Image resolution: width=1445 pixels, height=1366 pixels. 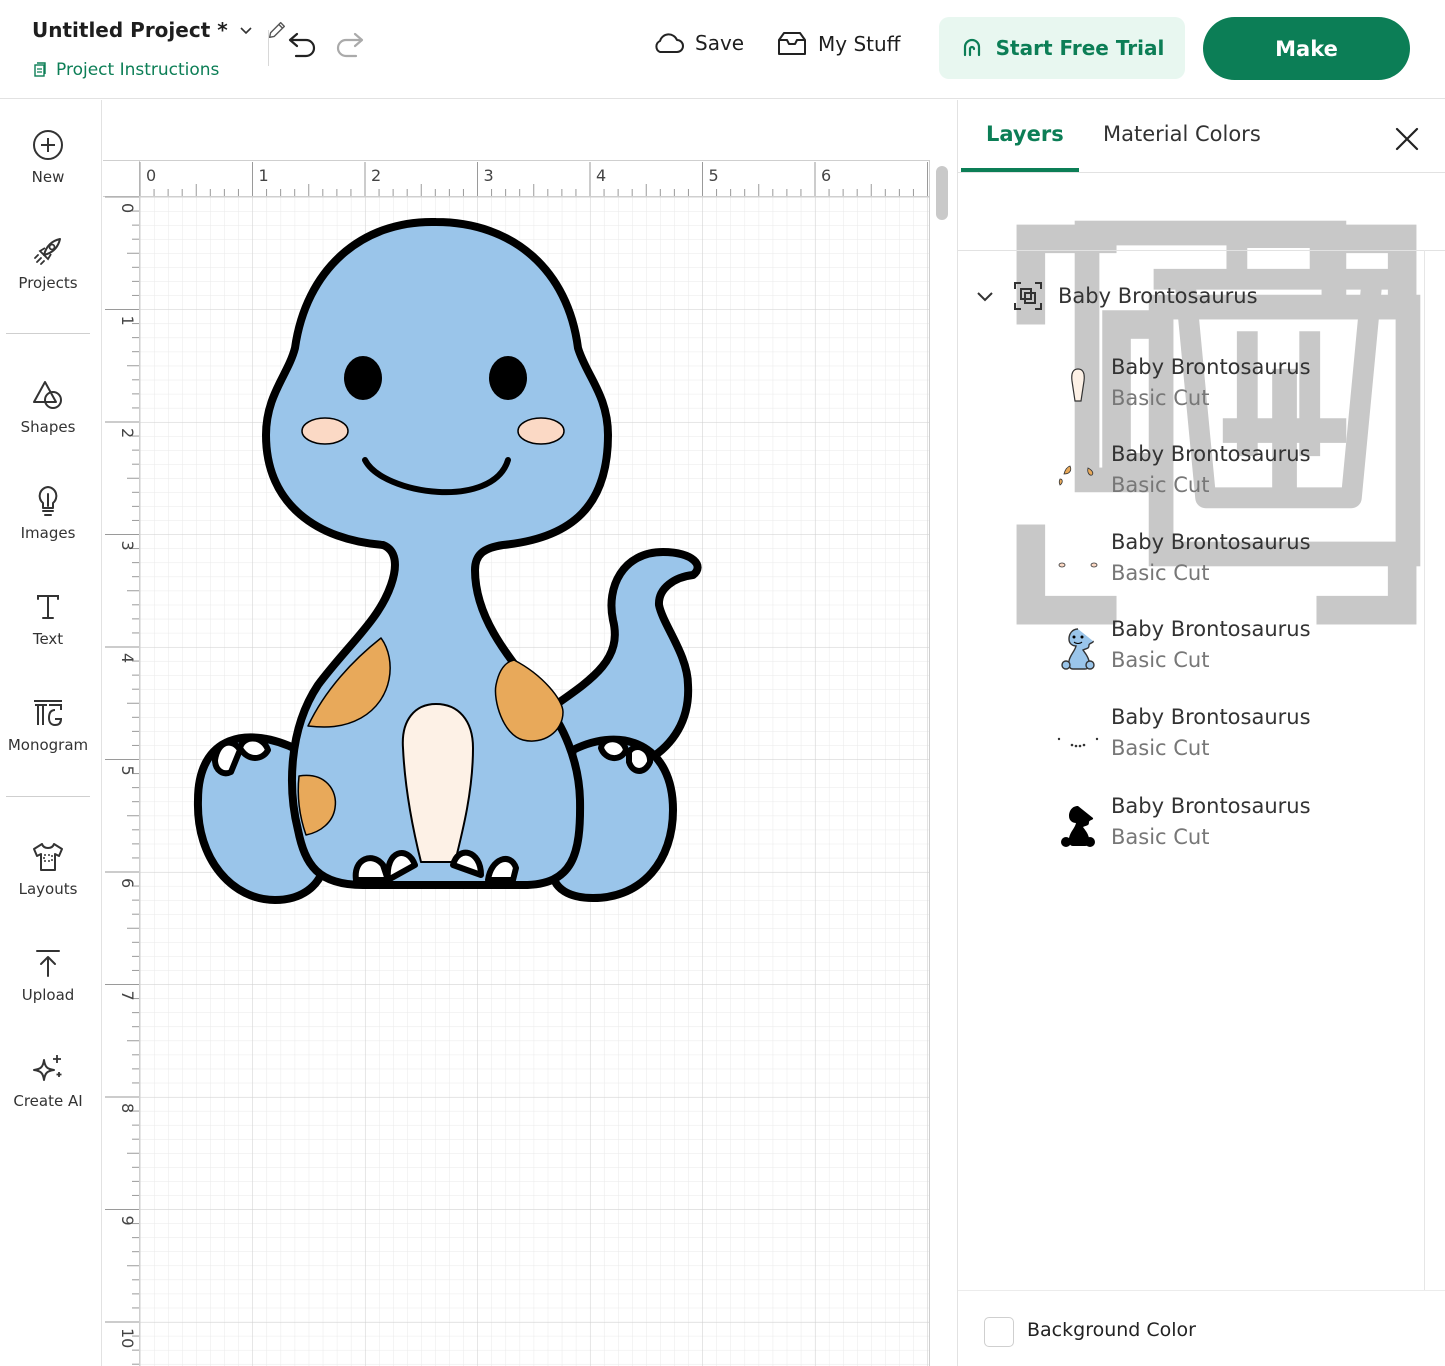 What do you see at coordinates (127, 996) in the screenshot?
I see `ruler-label-left: 7` at bounding box center [127, 996].